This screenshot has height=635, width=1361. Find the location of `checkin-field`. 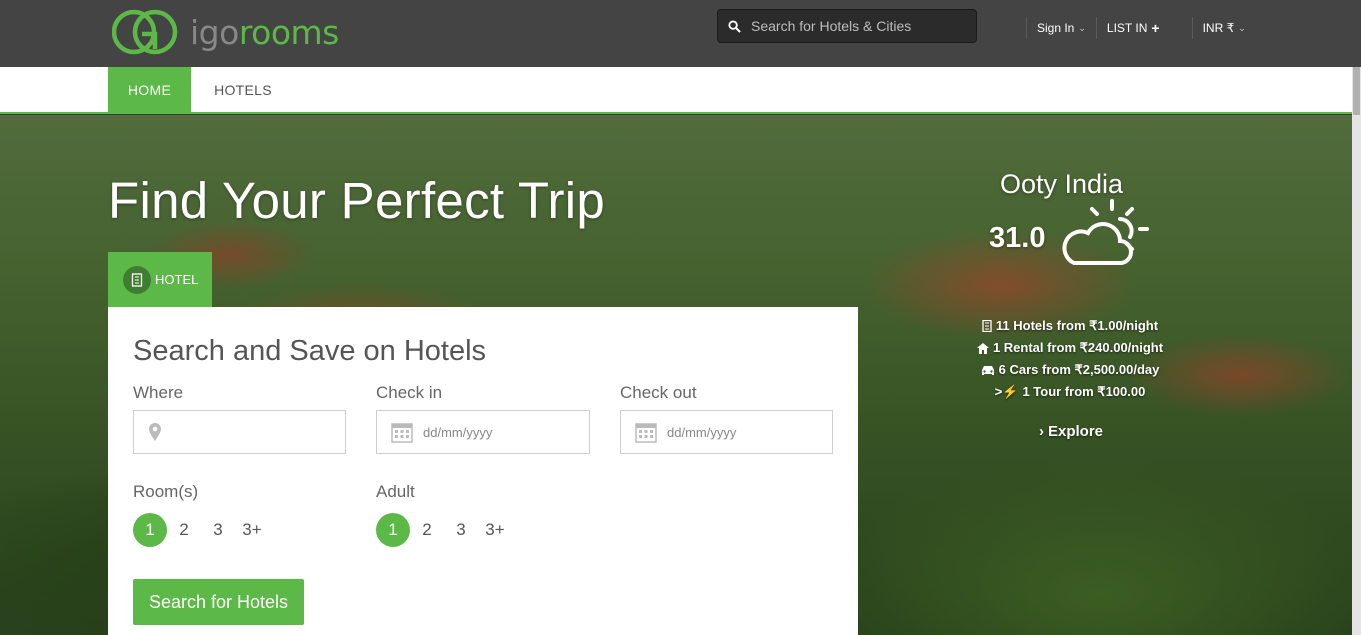

checkin-field is located at coordinates (483, 432).